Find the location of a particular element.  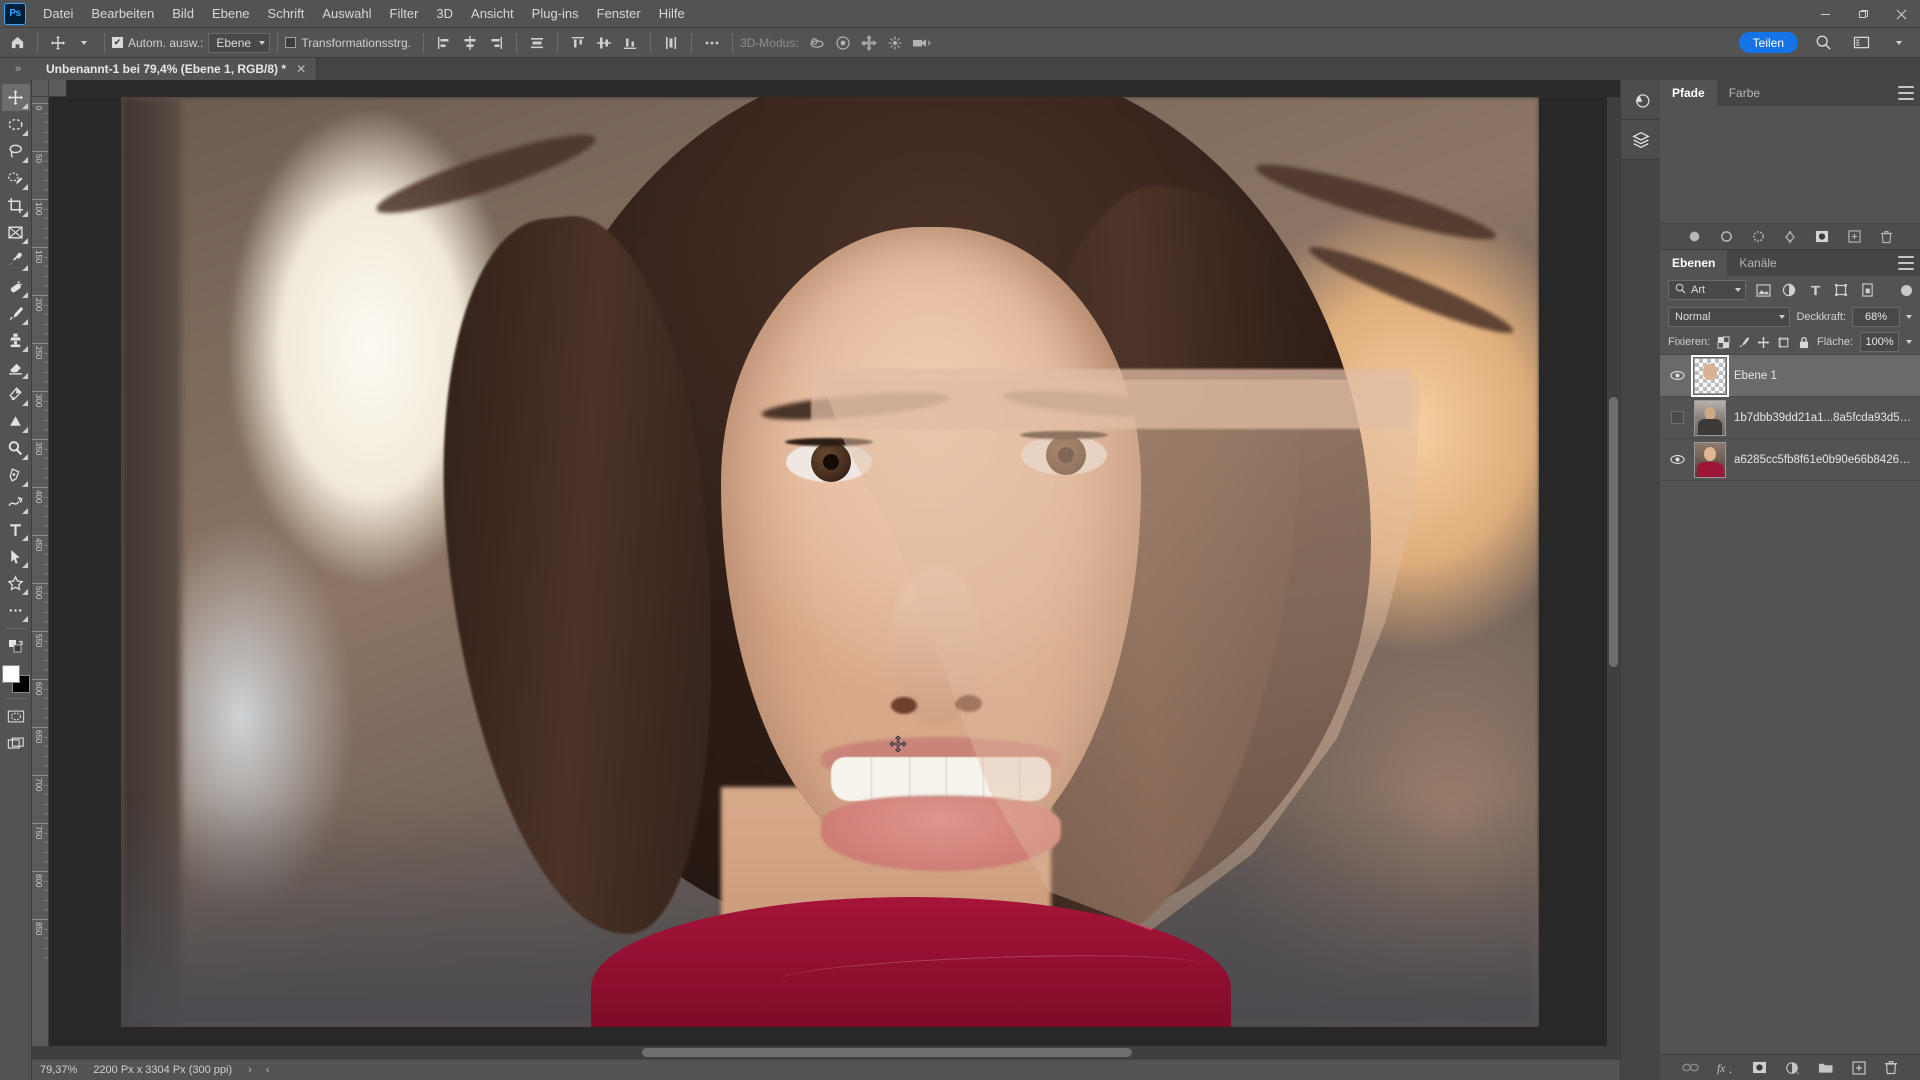

new-adjustment-layer-icon is located at coordinates (1792, 1068).